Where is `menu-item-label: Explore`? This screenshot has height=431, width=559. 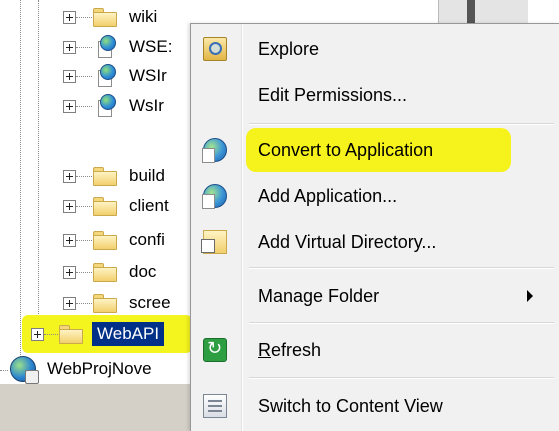
menu-item-label: Explore is located at coordinates (289, 48).